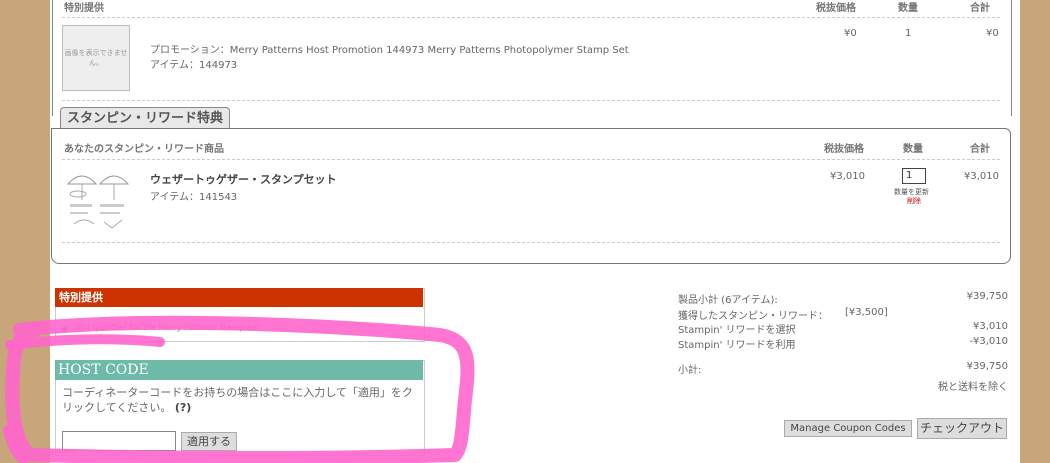 The height and width of the screenshot is (463, 1050). Describe the element at coordinates (194, 197) in the screenshot. I see `reward-item-number: アイテム：141543` at that location.